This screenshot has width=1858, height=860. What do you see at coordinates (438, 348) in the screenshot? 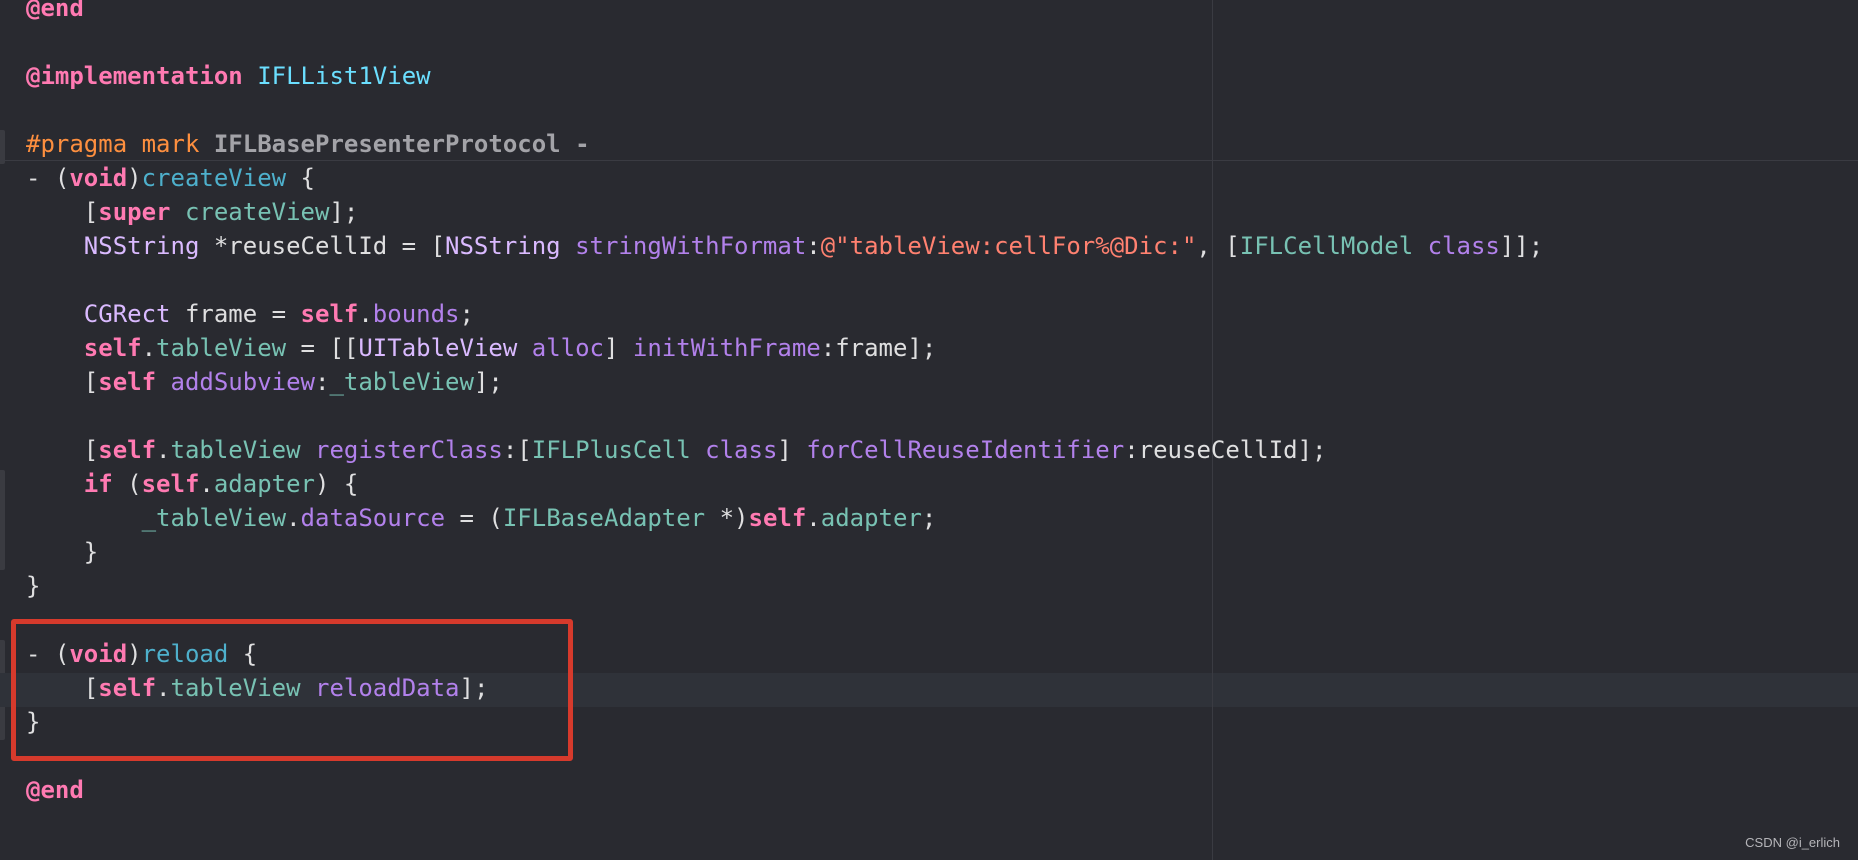
I see `code-token: UITableView` at bounding box center [438, 348].